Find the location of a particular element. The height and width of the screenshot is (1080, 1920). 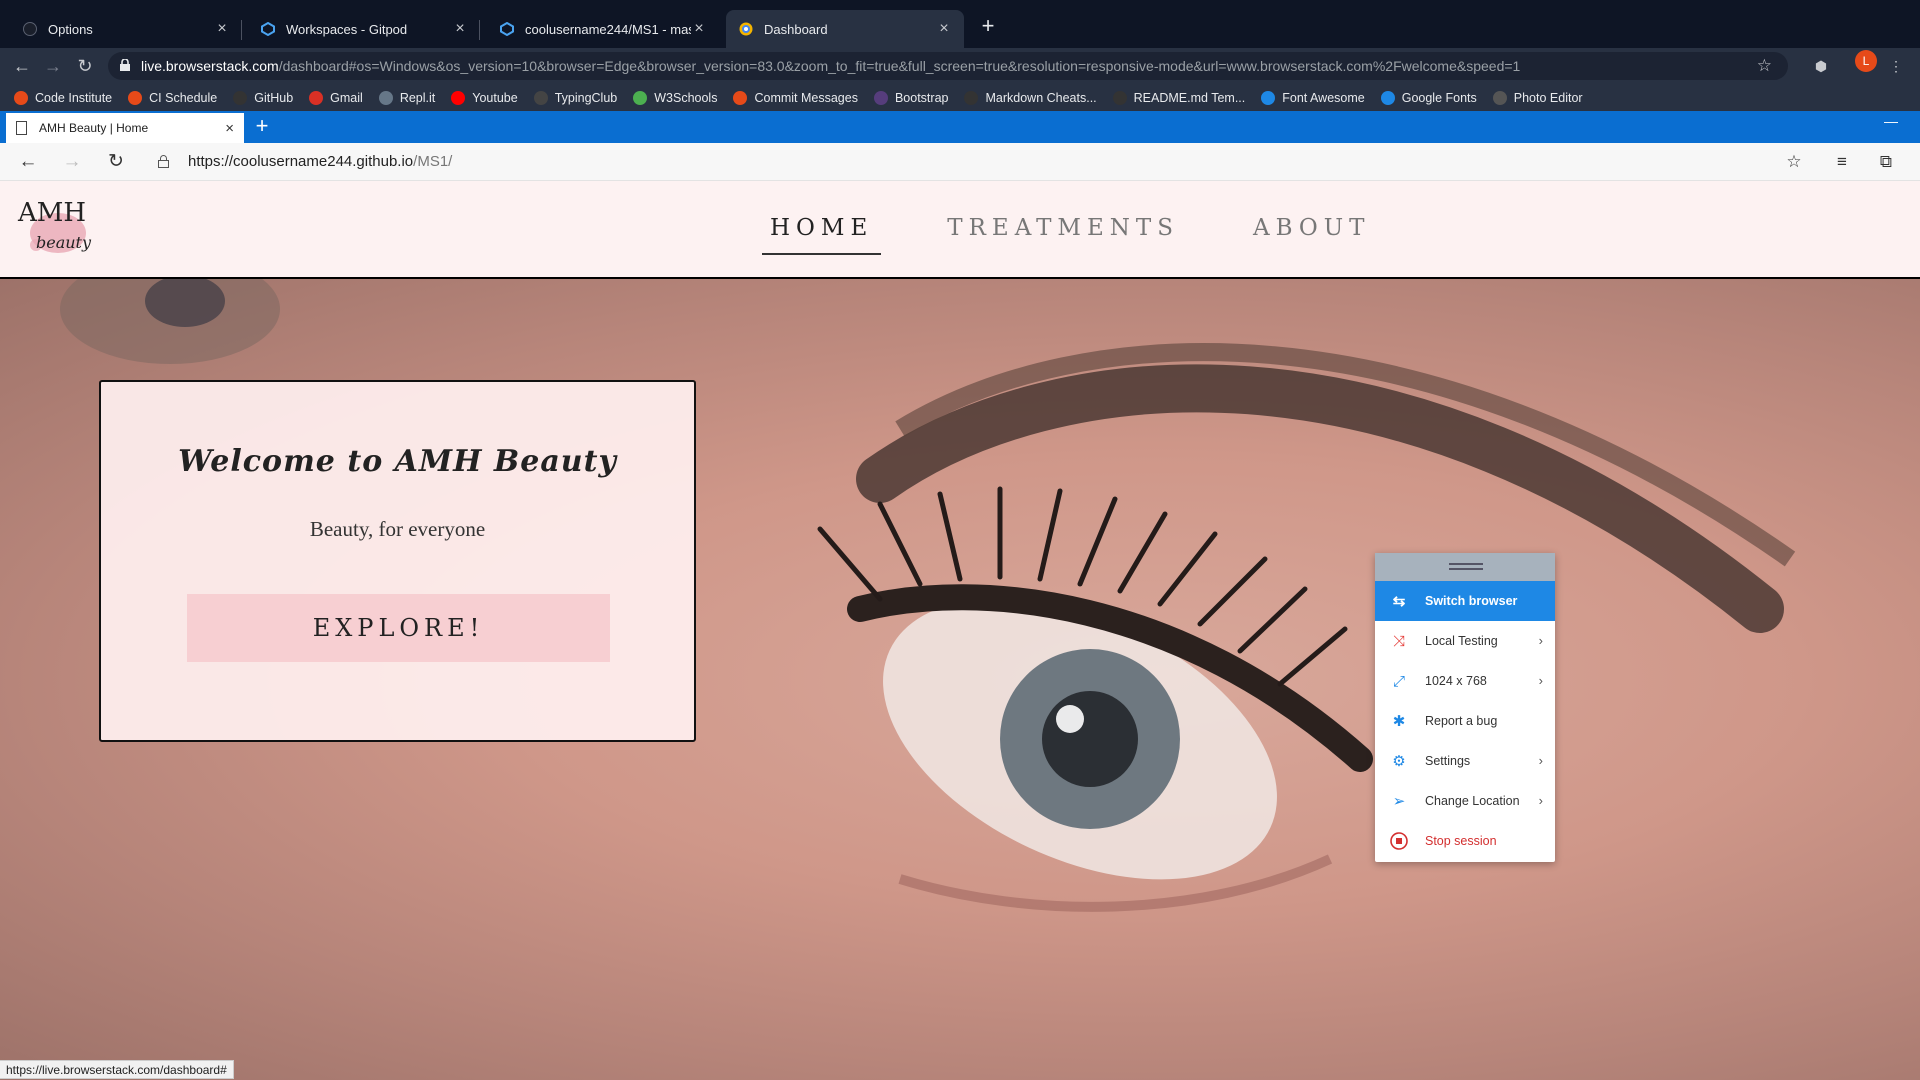

settings-button: ⚙ Settings › is located at coordinates (1465, 761).